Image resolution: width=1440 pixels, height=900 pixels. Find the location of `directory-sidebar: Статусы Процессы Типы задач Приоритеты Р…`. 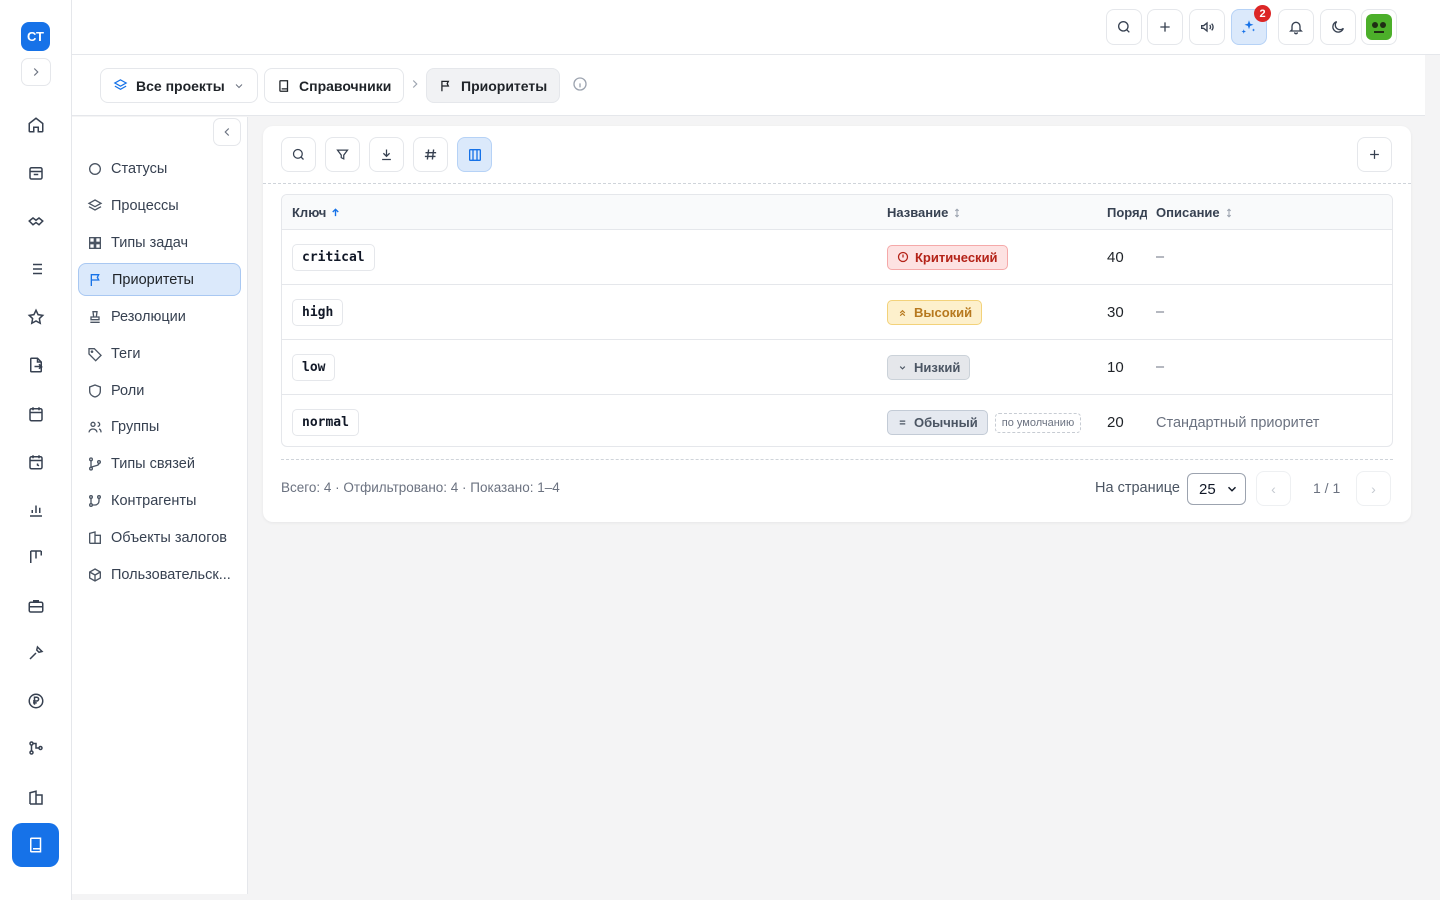

directory-sidebar: Статусы Процессы Типы задач Приоритеты Р… is located at coordinates (160, 505).